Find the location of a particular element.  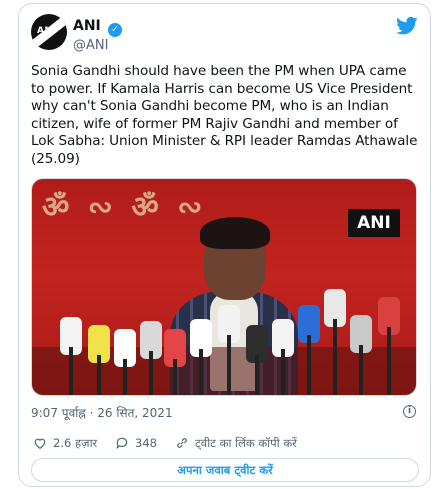

heart-icon is located at coordinates (40, 443).